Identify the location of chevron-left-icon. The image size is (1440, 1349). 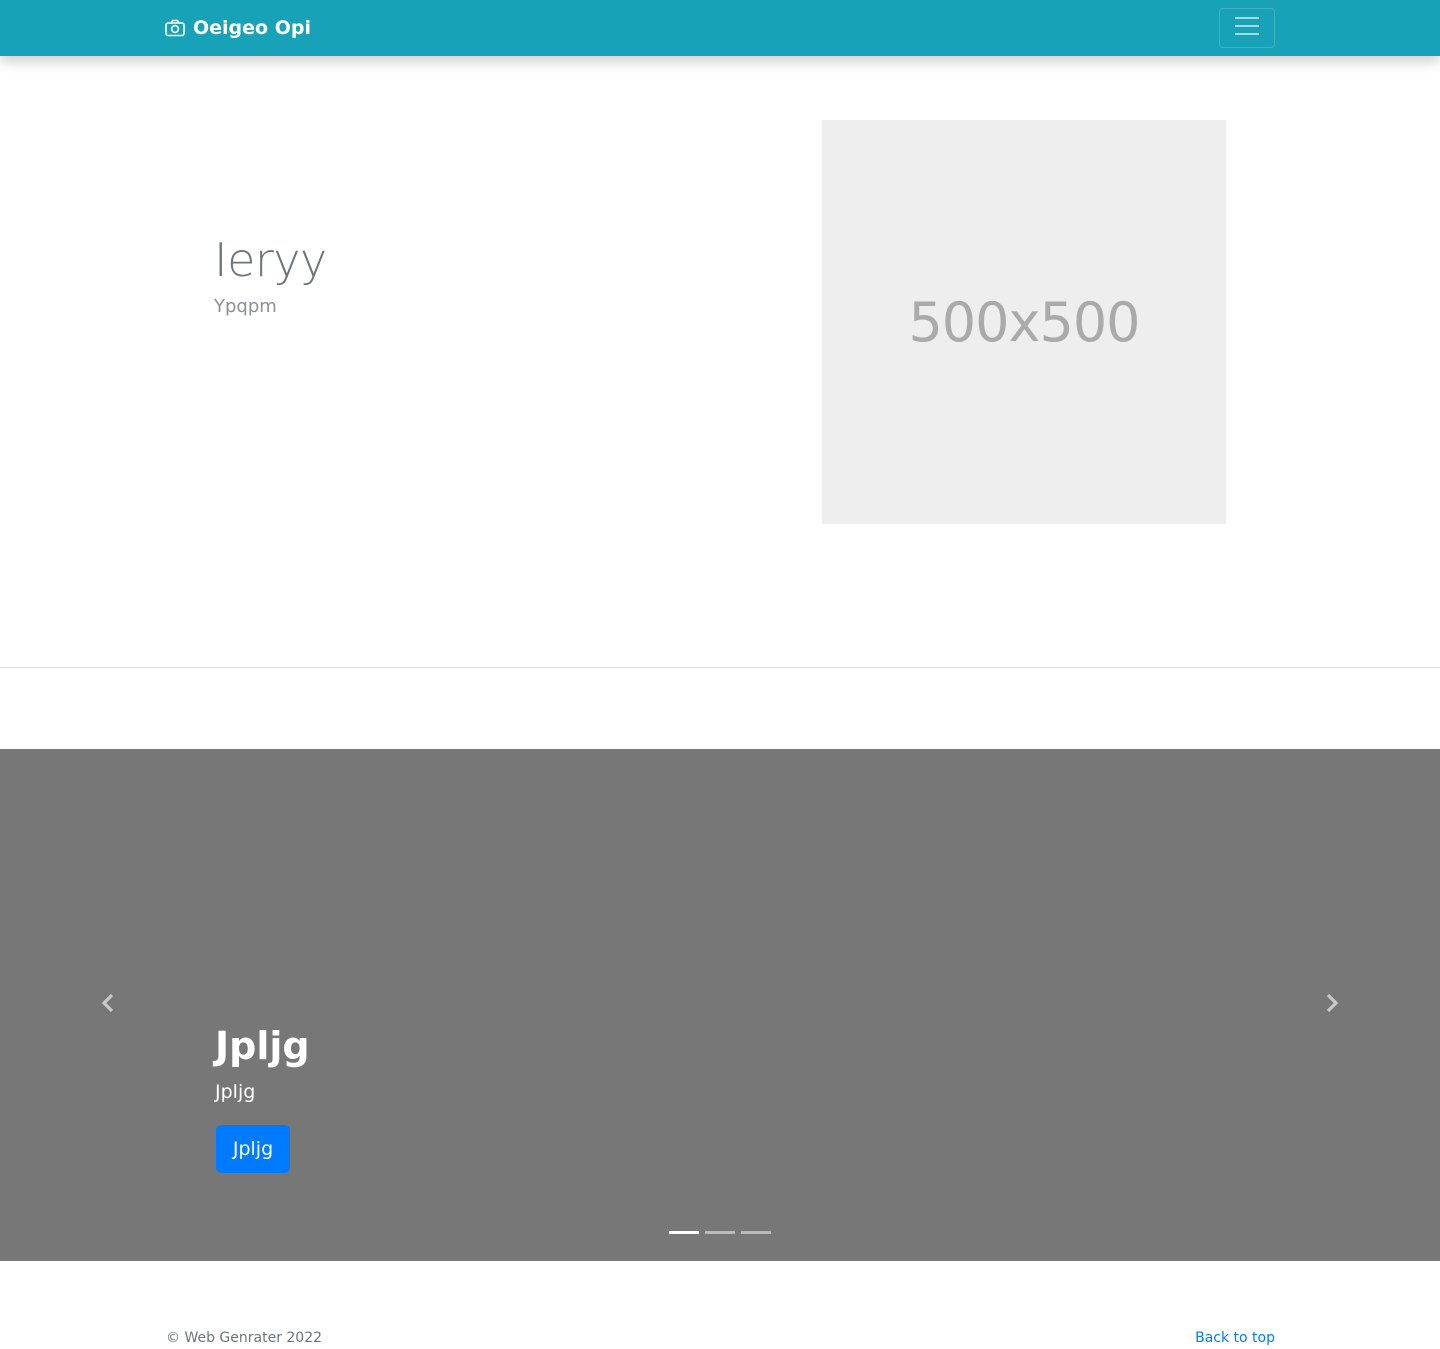
(108, 1005).